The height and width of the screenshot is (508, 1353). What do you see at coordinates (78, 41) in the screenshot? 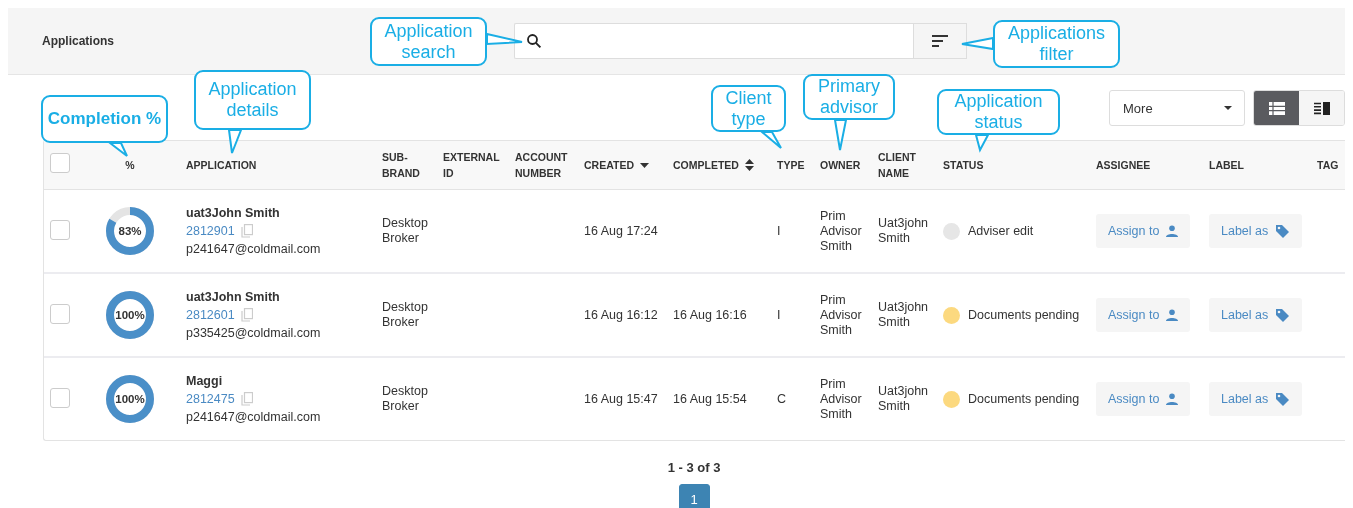
I see `page-title: Applications` at bounding box center [78, 41].